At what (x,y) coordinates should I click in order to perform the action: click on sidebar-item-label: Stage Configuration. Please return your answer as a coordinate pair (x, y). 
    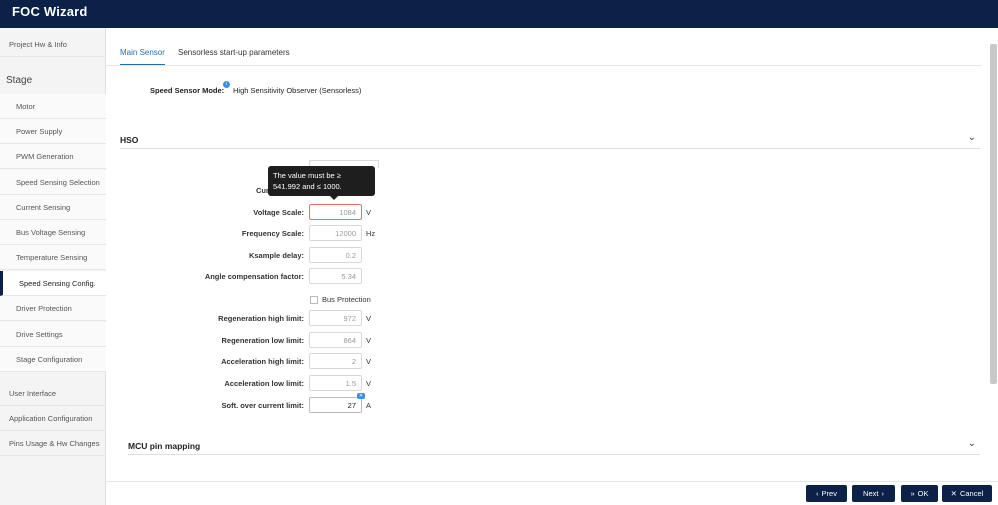
    Looking at the image, I should click on (49, 359).